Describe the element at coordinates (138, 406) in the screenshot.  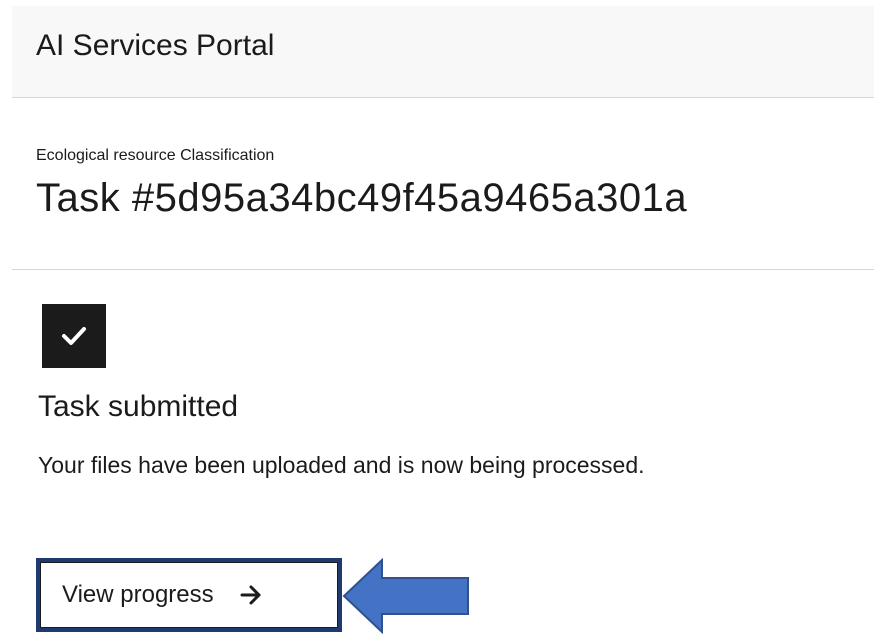
I see `status-title: Task submitted` at that location.